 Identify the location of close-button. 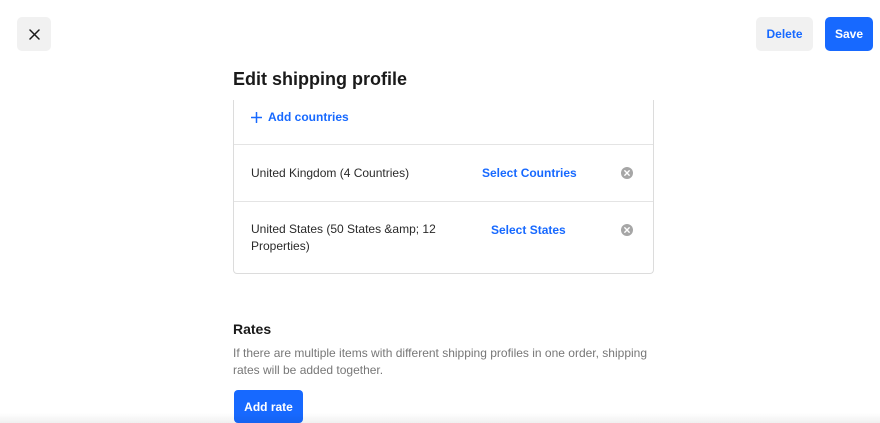
(34, 34).